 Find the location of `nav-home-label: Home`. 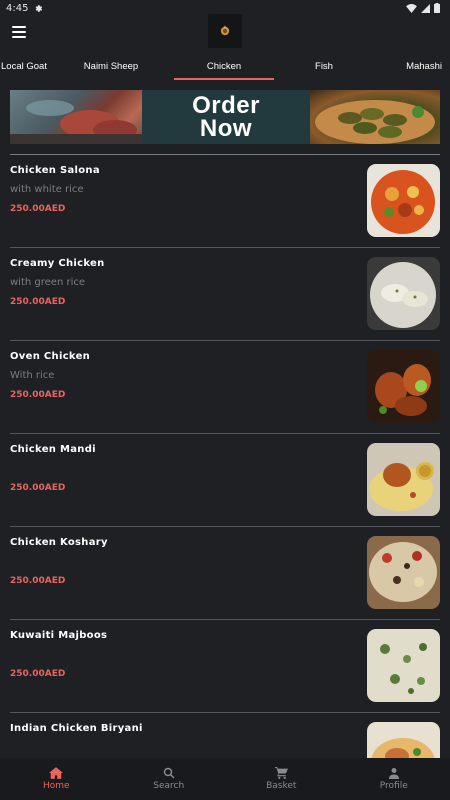

nav-home-label: Home is located at coordinates (56, 786).